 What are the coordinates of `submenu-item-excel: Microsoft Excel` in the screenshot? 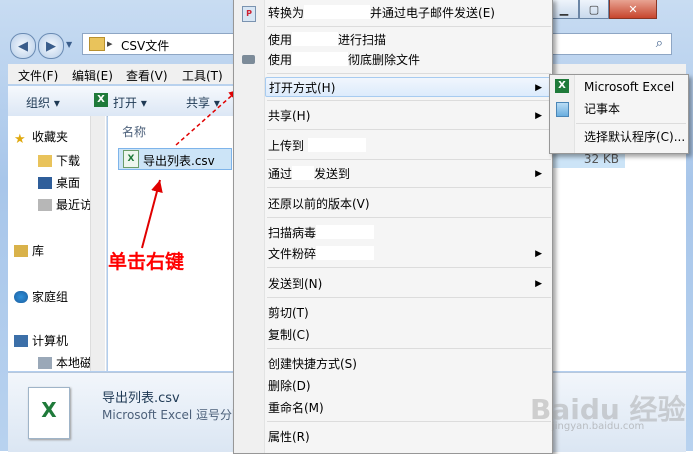 It's located at (629, 87).